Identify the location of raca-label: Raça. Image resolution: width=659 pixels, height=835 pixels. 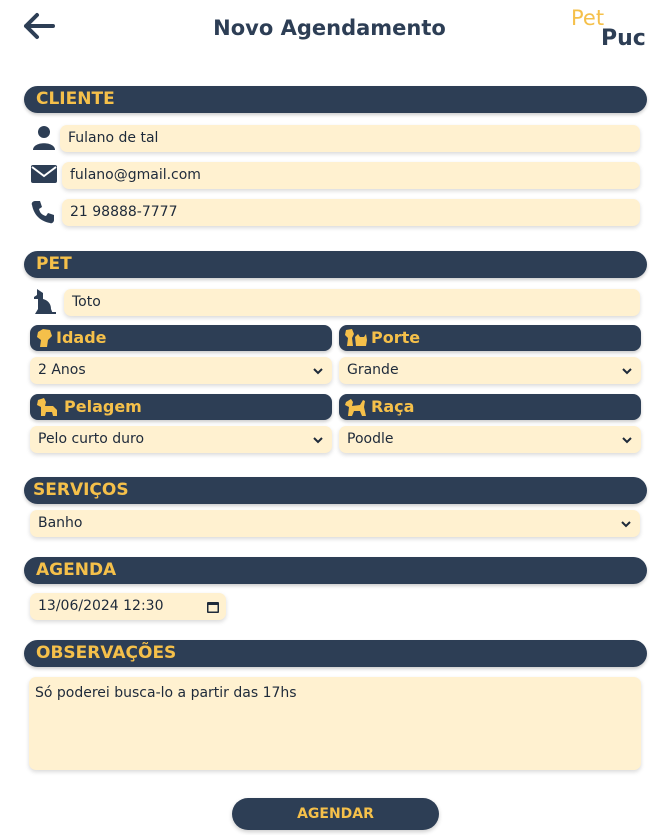
(393, 406).